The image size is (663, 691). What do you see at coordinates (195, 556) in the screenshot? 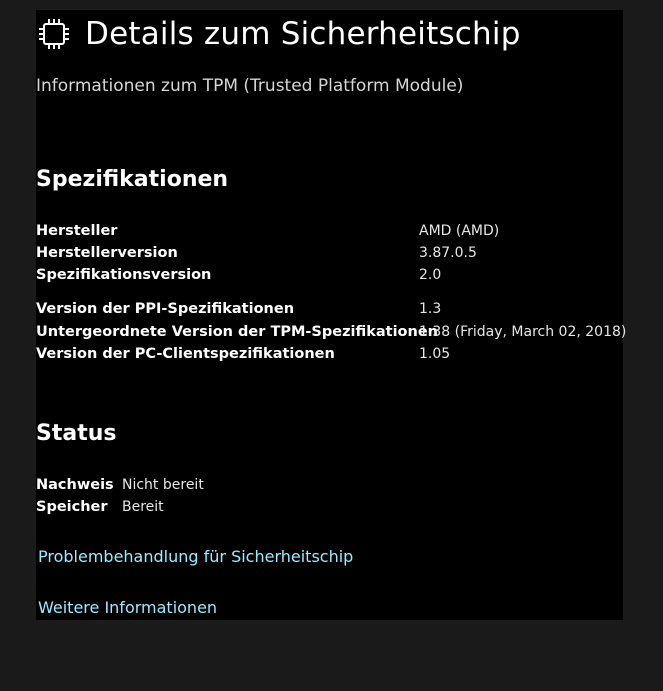
I see `troubleshoot-link: Problembehandlung für Sicherheitschip` at bounding box center [195, 556].